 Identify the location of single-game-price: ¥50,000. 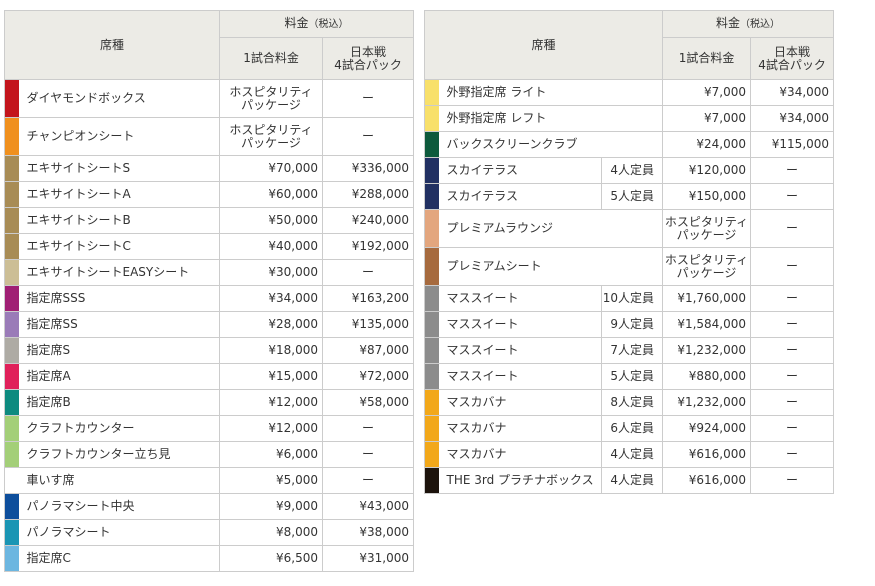
(271, 220).